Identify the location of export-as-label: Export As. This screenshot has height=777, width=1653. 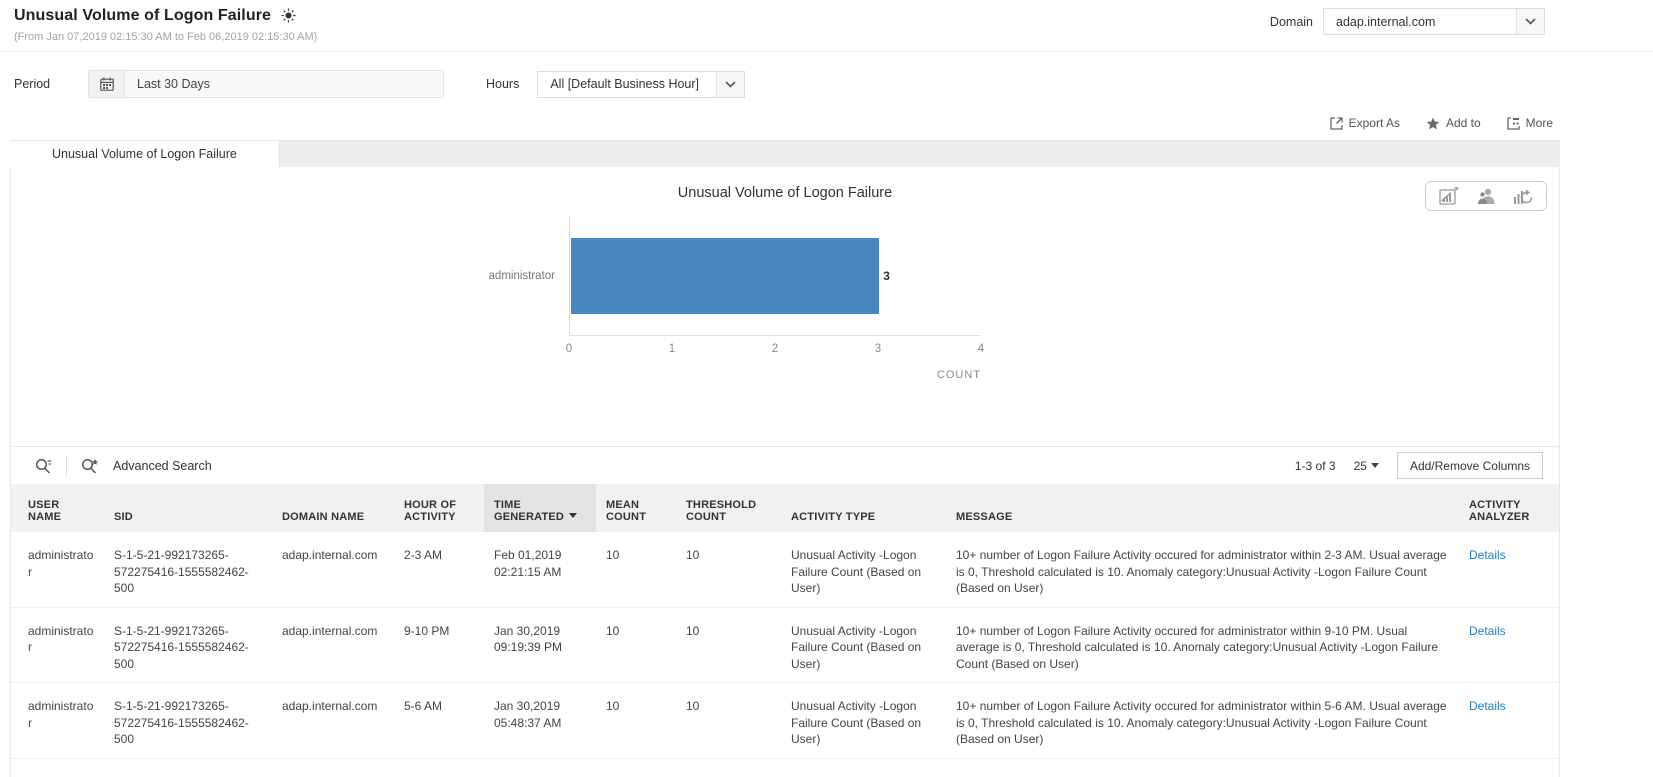
(1374, 123).